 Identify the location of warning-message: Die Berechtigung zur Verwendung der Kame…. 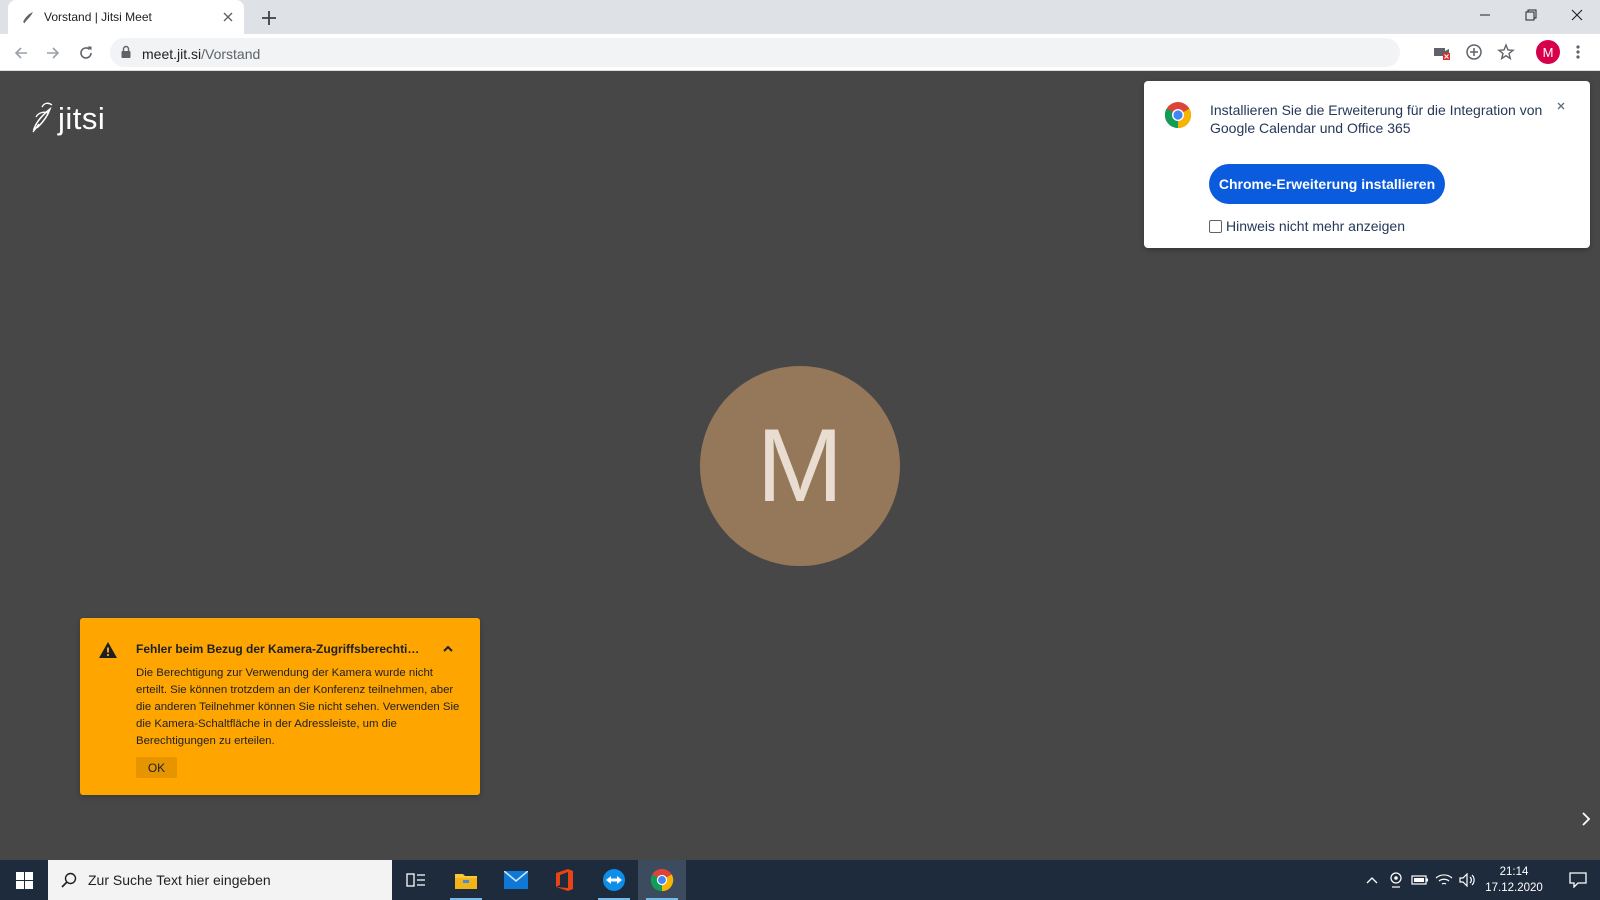
(298, 707).